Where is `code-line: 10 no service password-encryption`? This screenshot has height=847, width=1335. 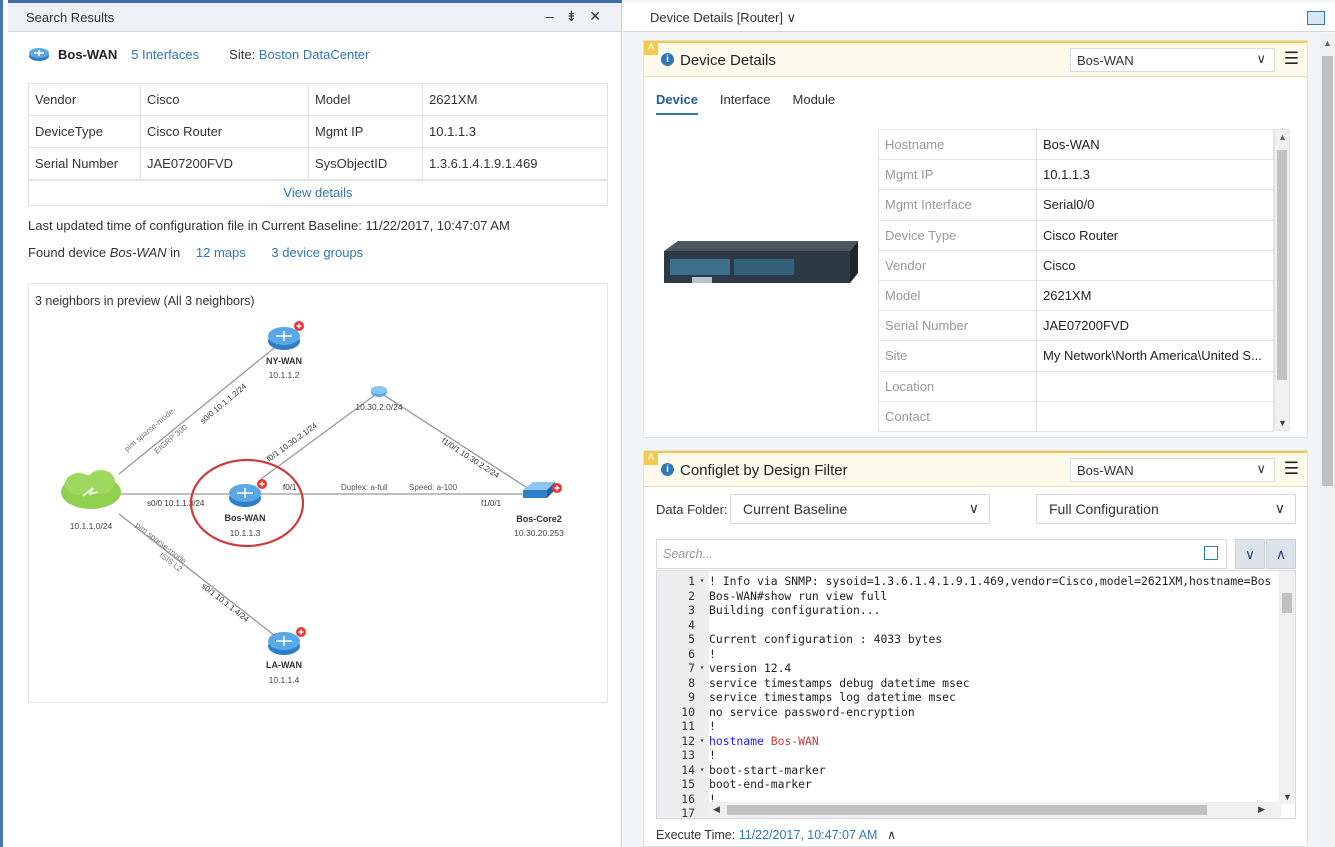 code-line: 10 no service password-encryption is located at coordinates (964, 712).